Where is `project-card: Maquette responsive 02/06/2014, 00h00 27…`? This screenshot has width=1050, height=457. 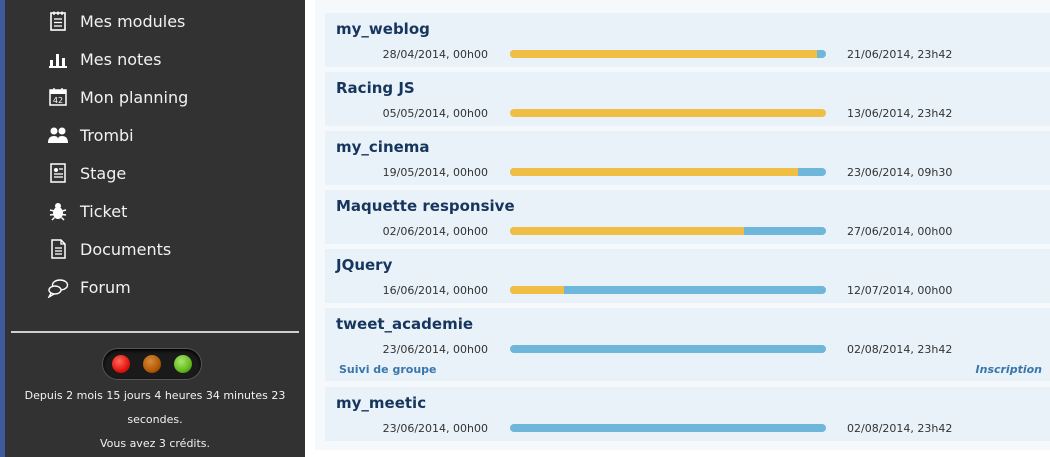 project-card: Maquette responsive 02/06/2014, 00h00 27… is located at coordinates (687, 217).